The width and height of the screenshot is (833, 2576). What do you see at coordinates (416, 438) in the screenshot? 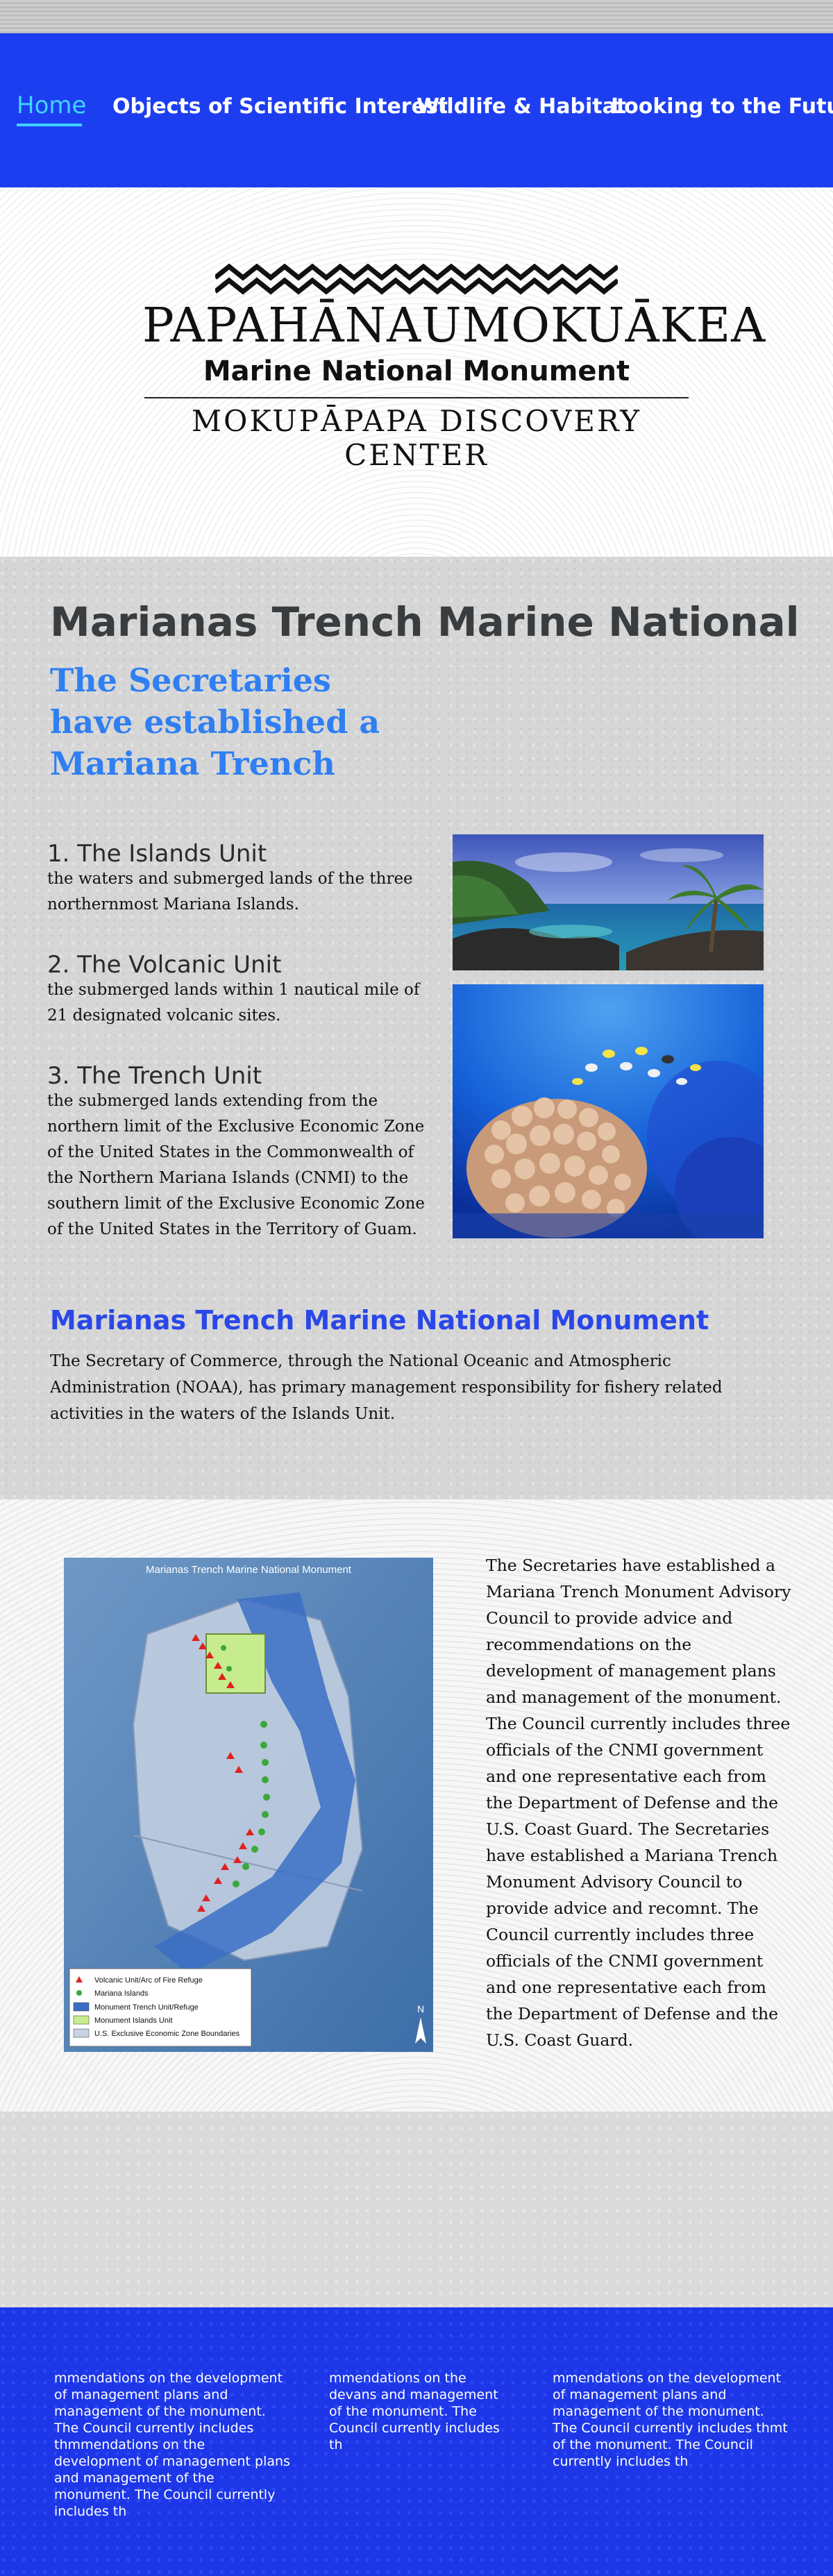
I see `logo-center-name: MOKUPĀPAPA DISCOVERY CENTER` at bounding box center [416, 438].